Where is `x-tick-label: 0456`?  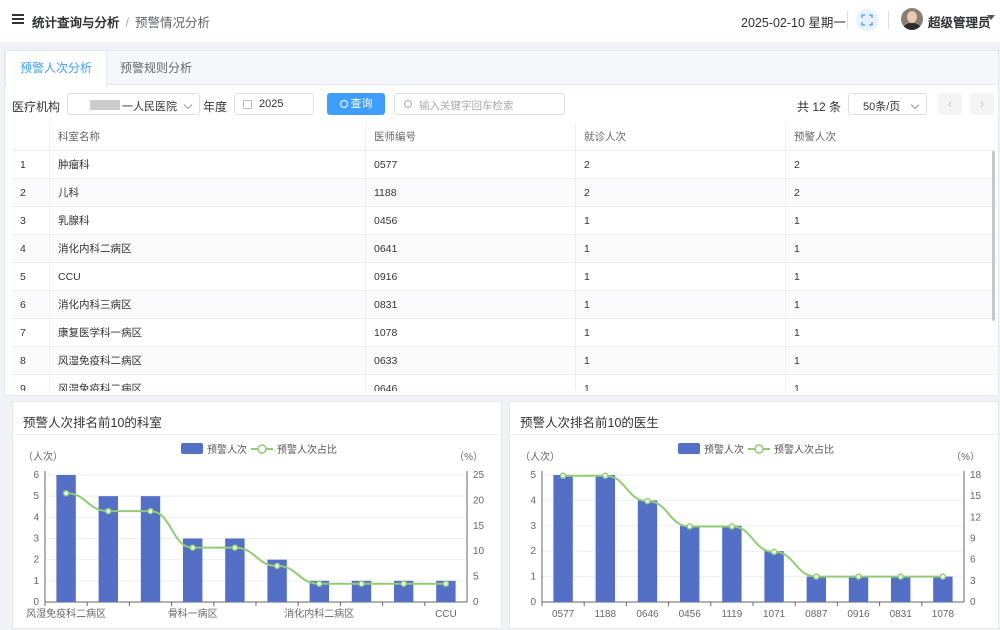
x-tick-label: 0456 is located at coordinates (690, 614).